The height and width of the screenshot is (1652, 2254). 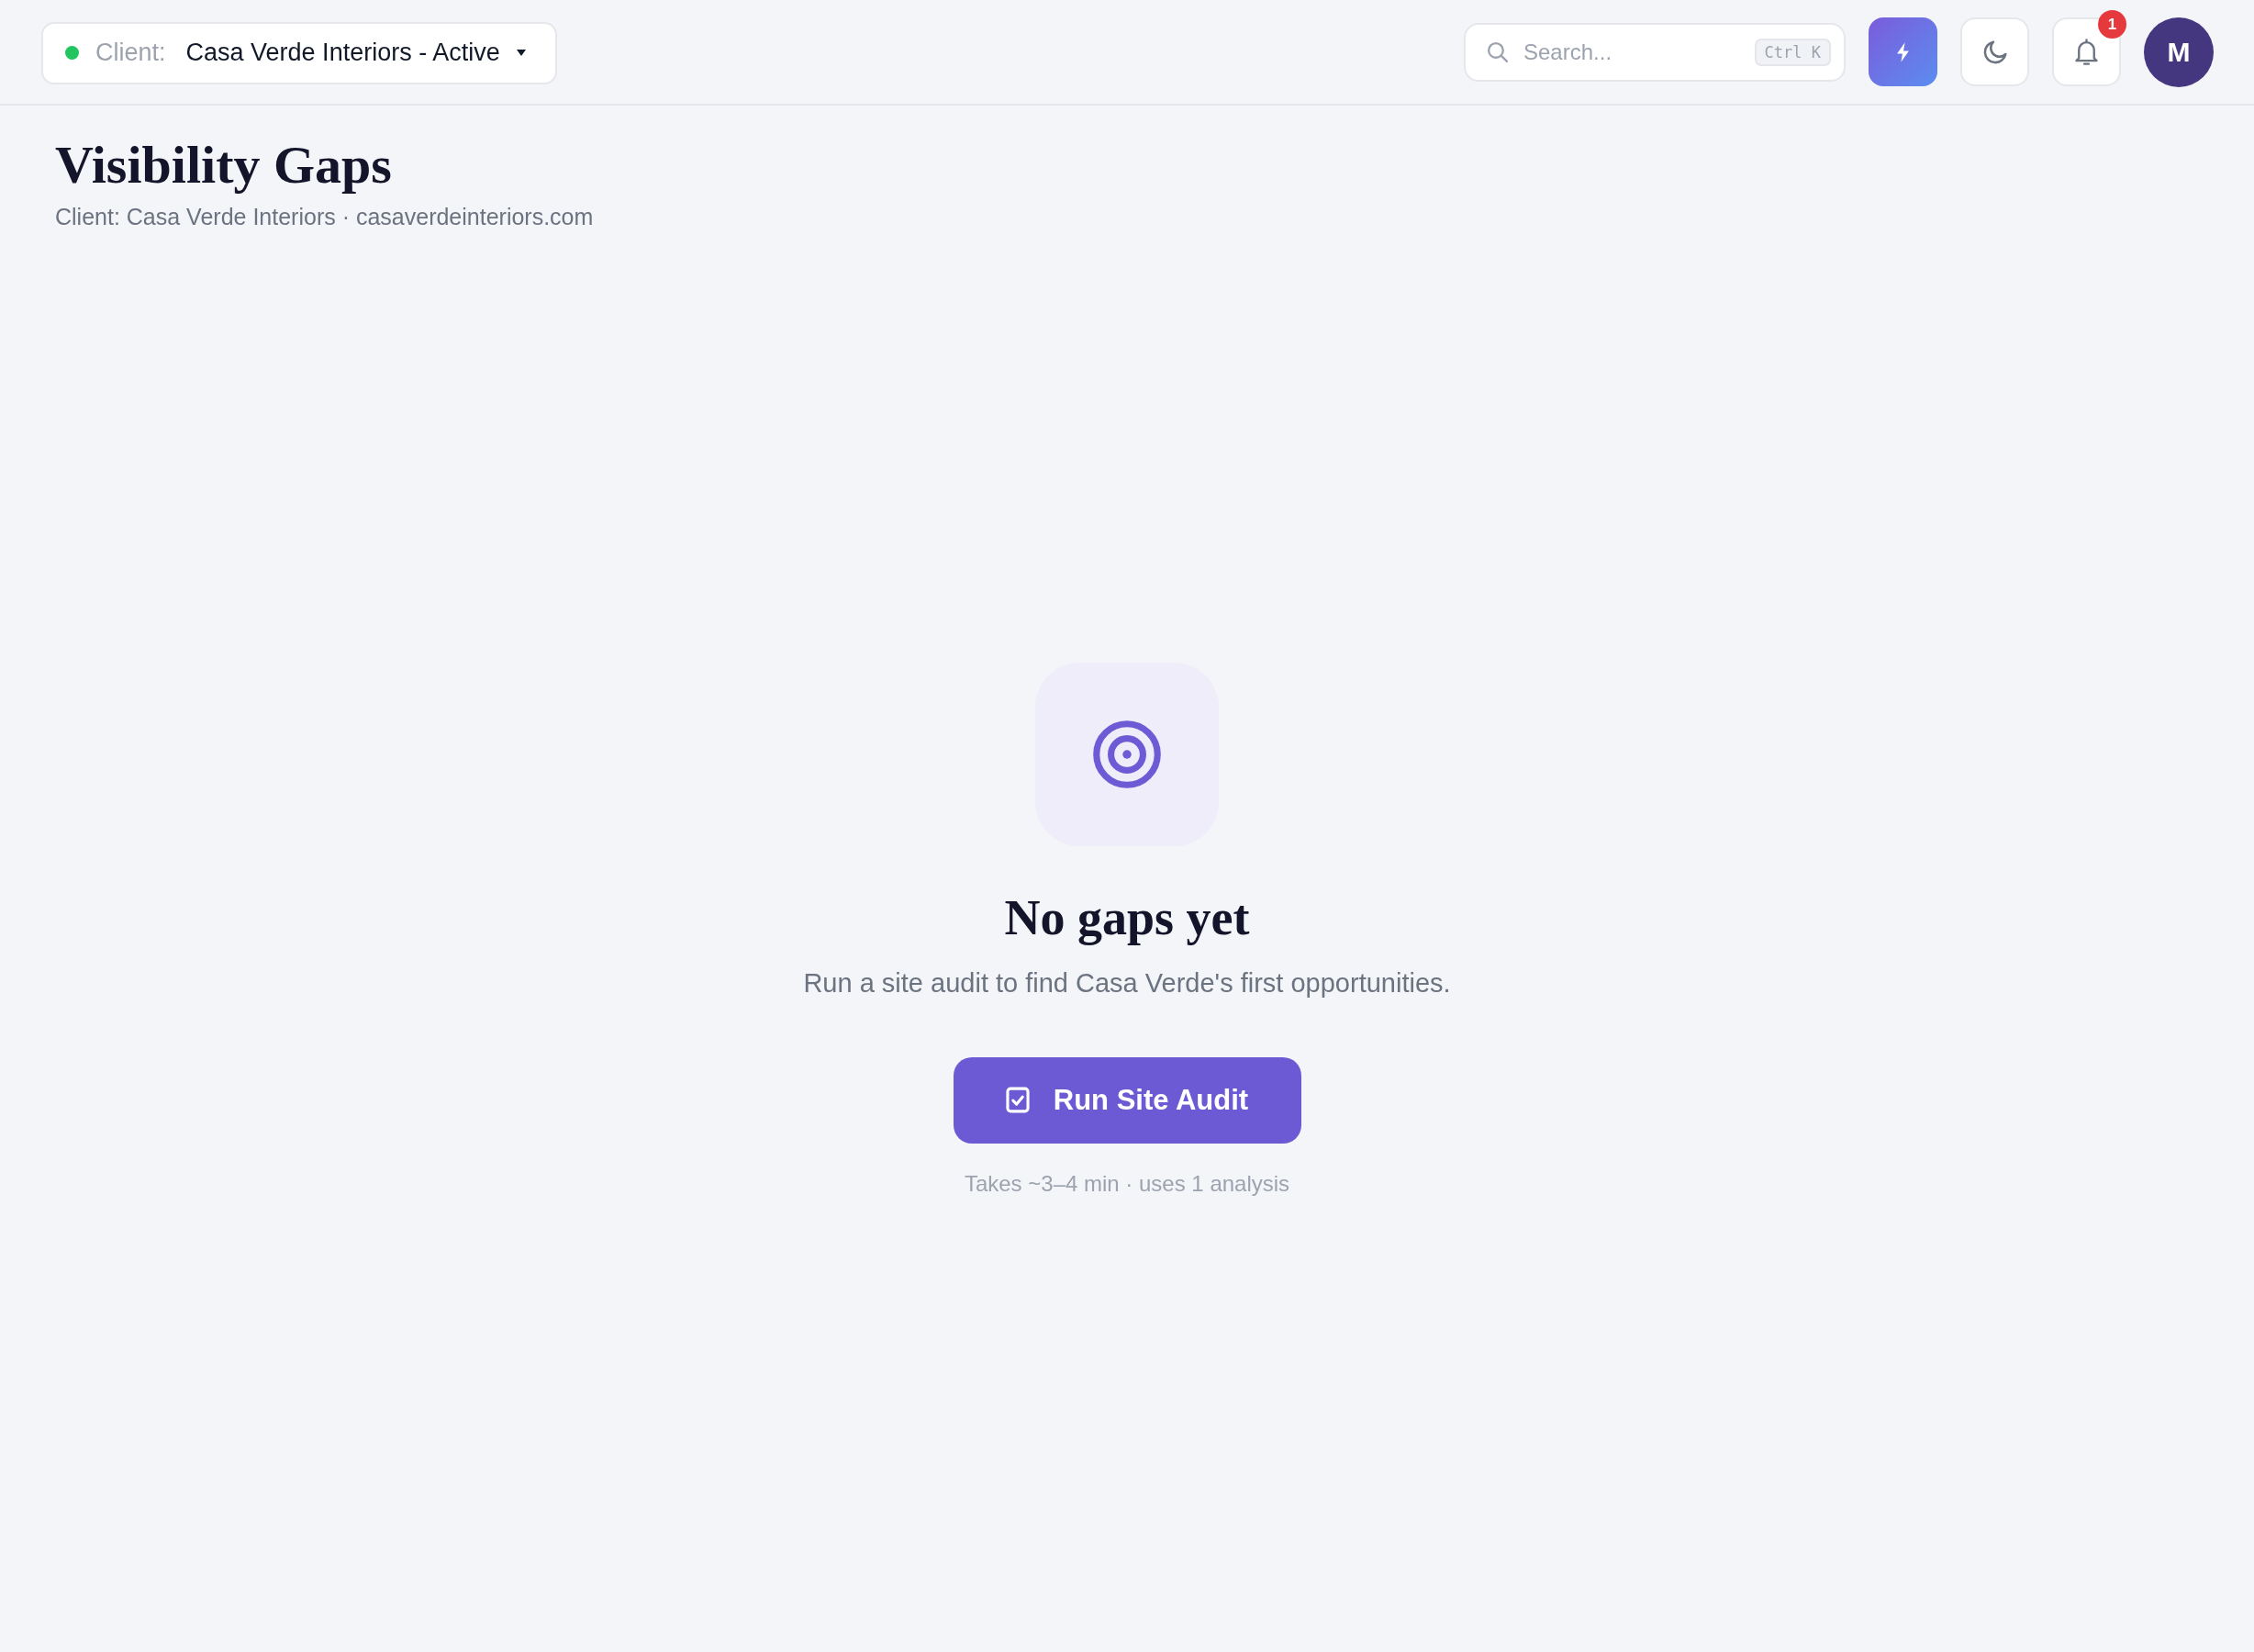 I want to click on theme-toggle-button, so click(x=1994, y=52).